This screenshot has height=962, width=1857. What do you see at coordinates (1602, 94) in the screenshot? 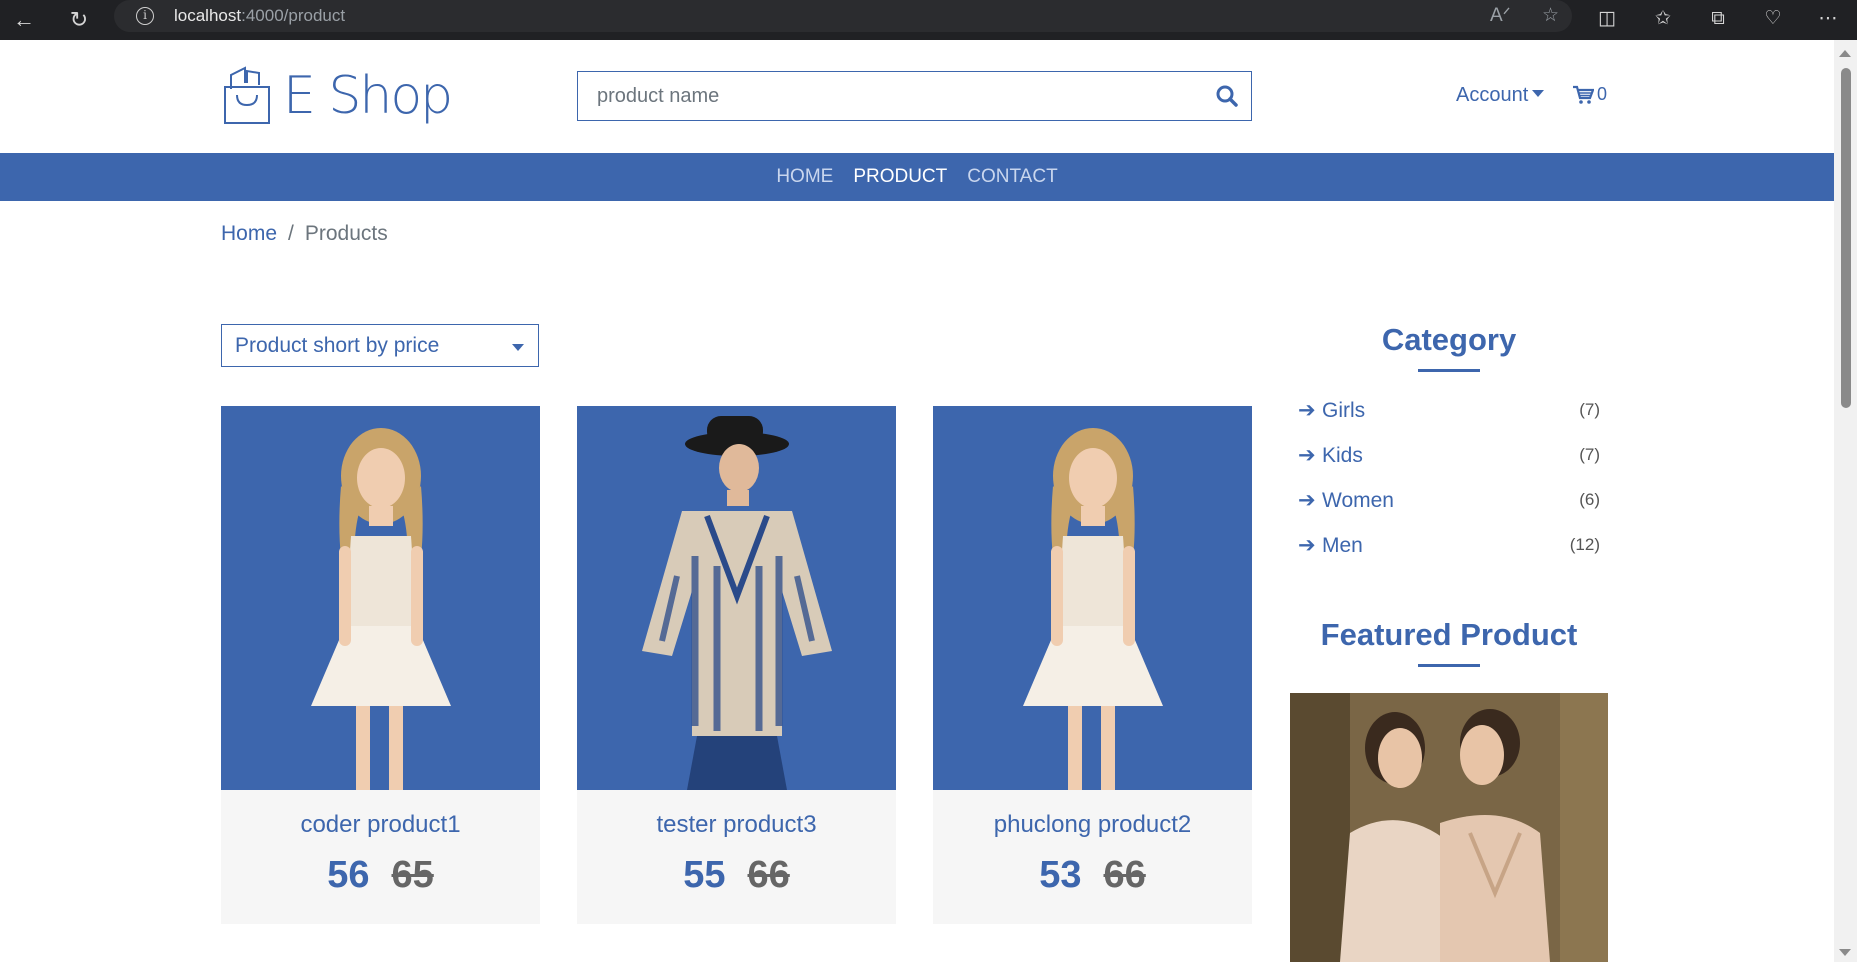
I see `cart-count: 0` at bounding box center [1602, 94].